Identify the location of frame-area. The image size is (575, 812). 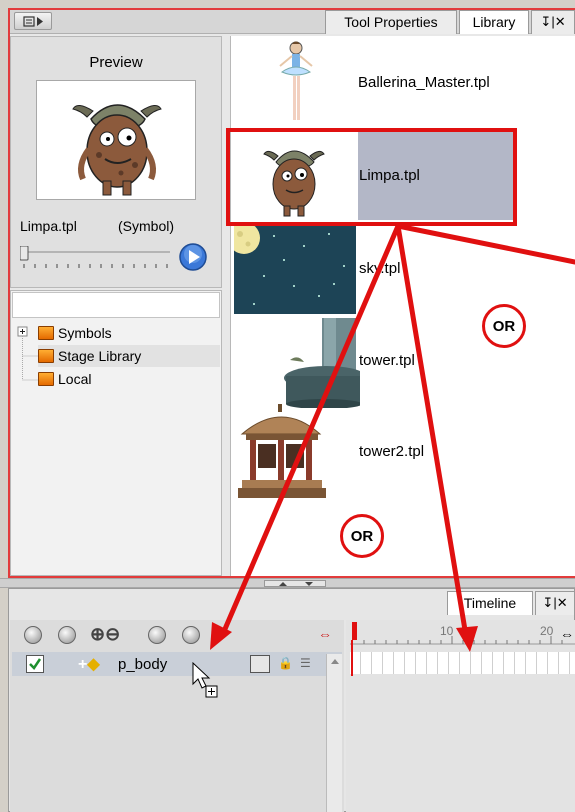
(460, 716).